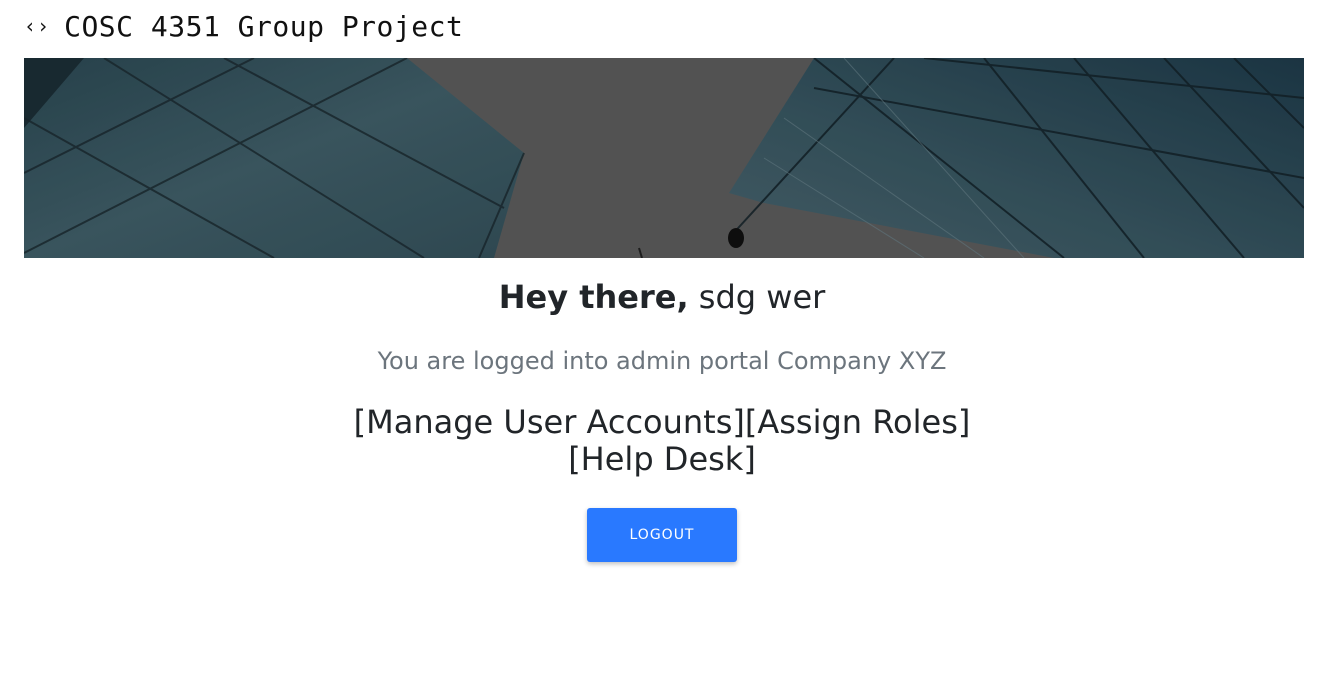 Image resolution: width=1324 pixels, height=687 pixels. Describe the element at coordinates (549, 422) in the screenshot. I see `manage-user-accounts-link: [Manage User Accounts]` at that location.